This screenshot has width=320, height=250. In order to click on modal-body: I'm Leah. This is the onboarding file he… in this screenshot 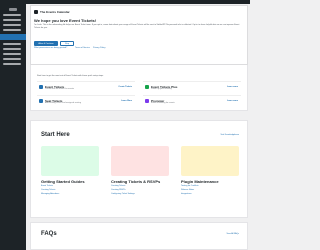, I will do `click(137, 26)`.